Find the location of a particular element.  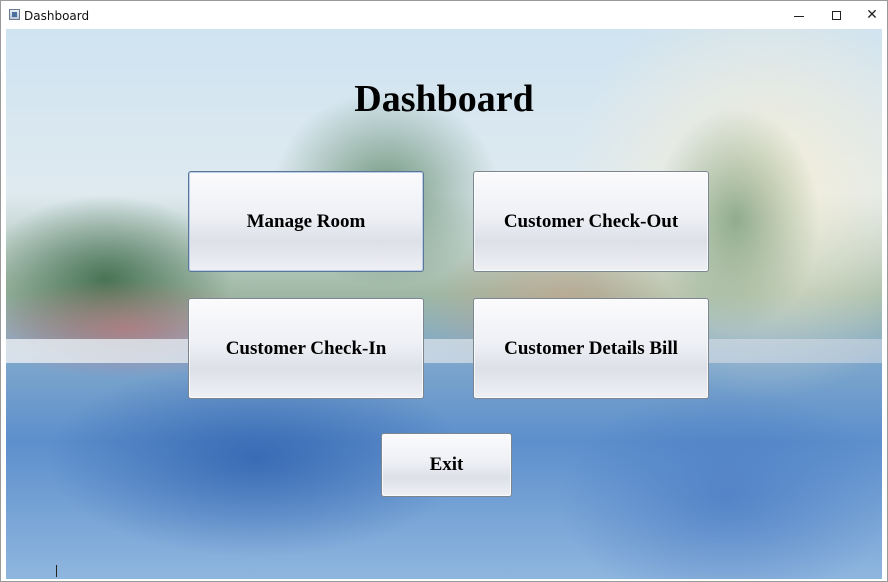

minimize-icon is located at coordinates (799, 16).